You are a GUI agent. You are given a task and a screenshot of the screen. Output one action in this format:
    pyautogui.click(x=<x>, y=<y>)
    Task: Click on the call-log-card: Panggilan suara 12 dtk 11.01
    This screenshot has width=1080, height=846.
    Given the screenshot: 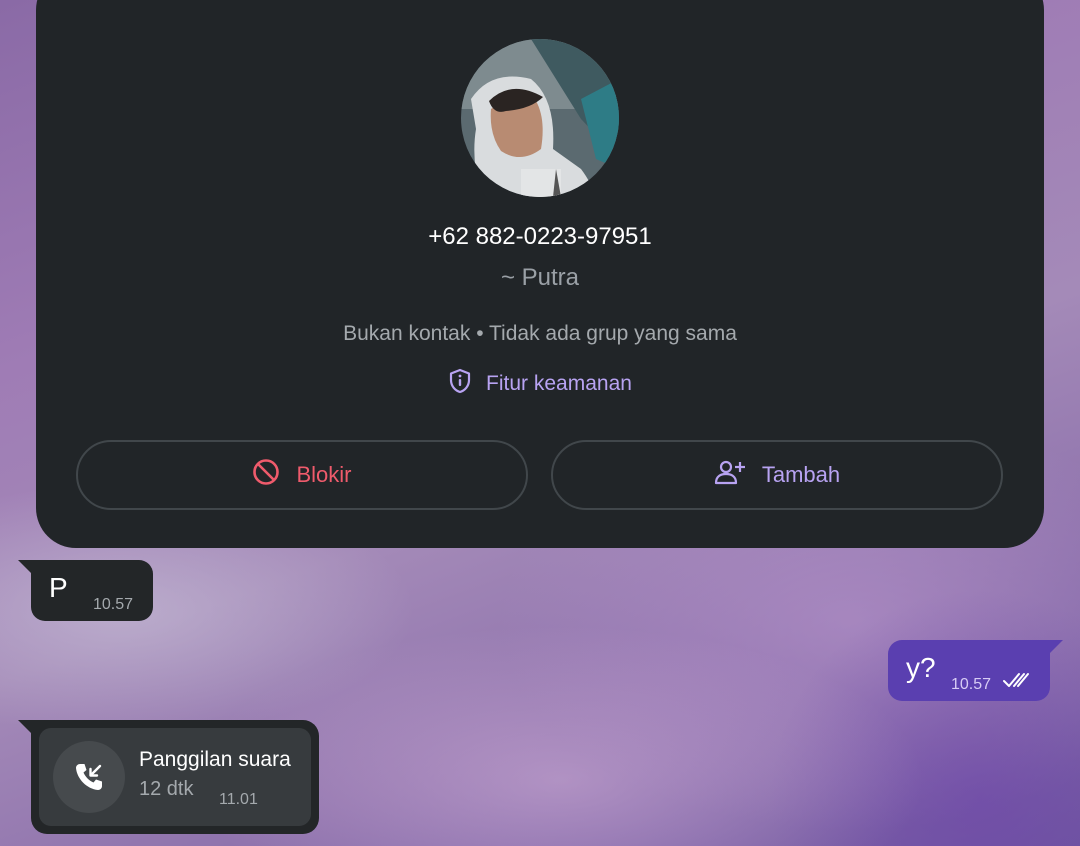 What is the action you would take?
    pyautogui.click(x=175, y=777)
    